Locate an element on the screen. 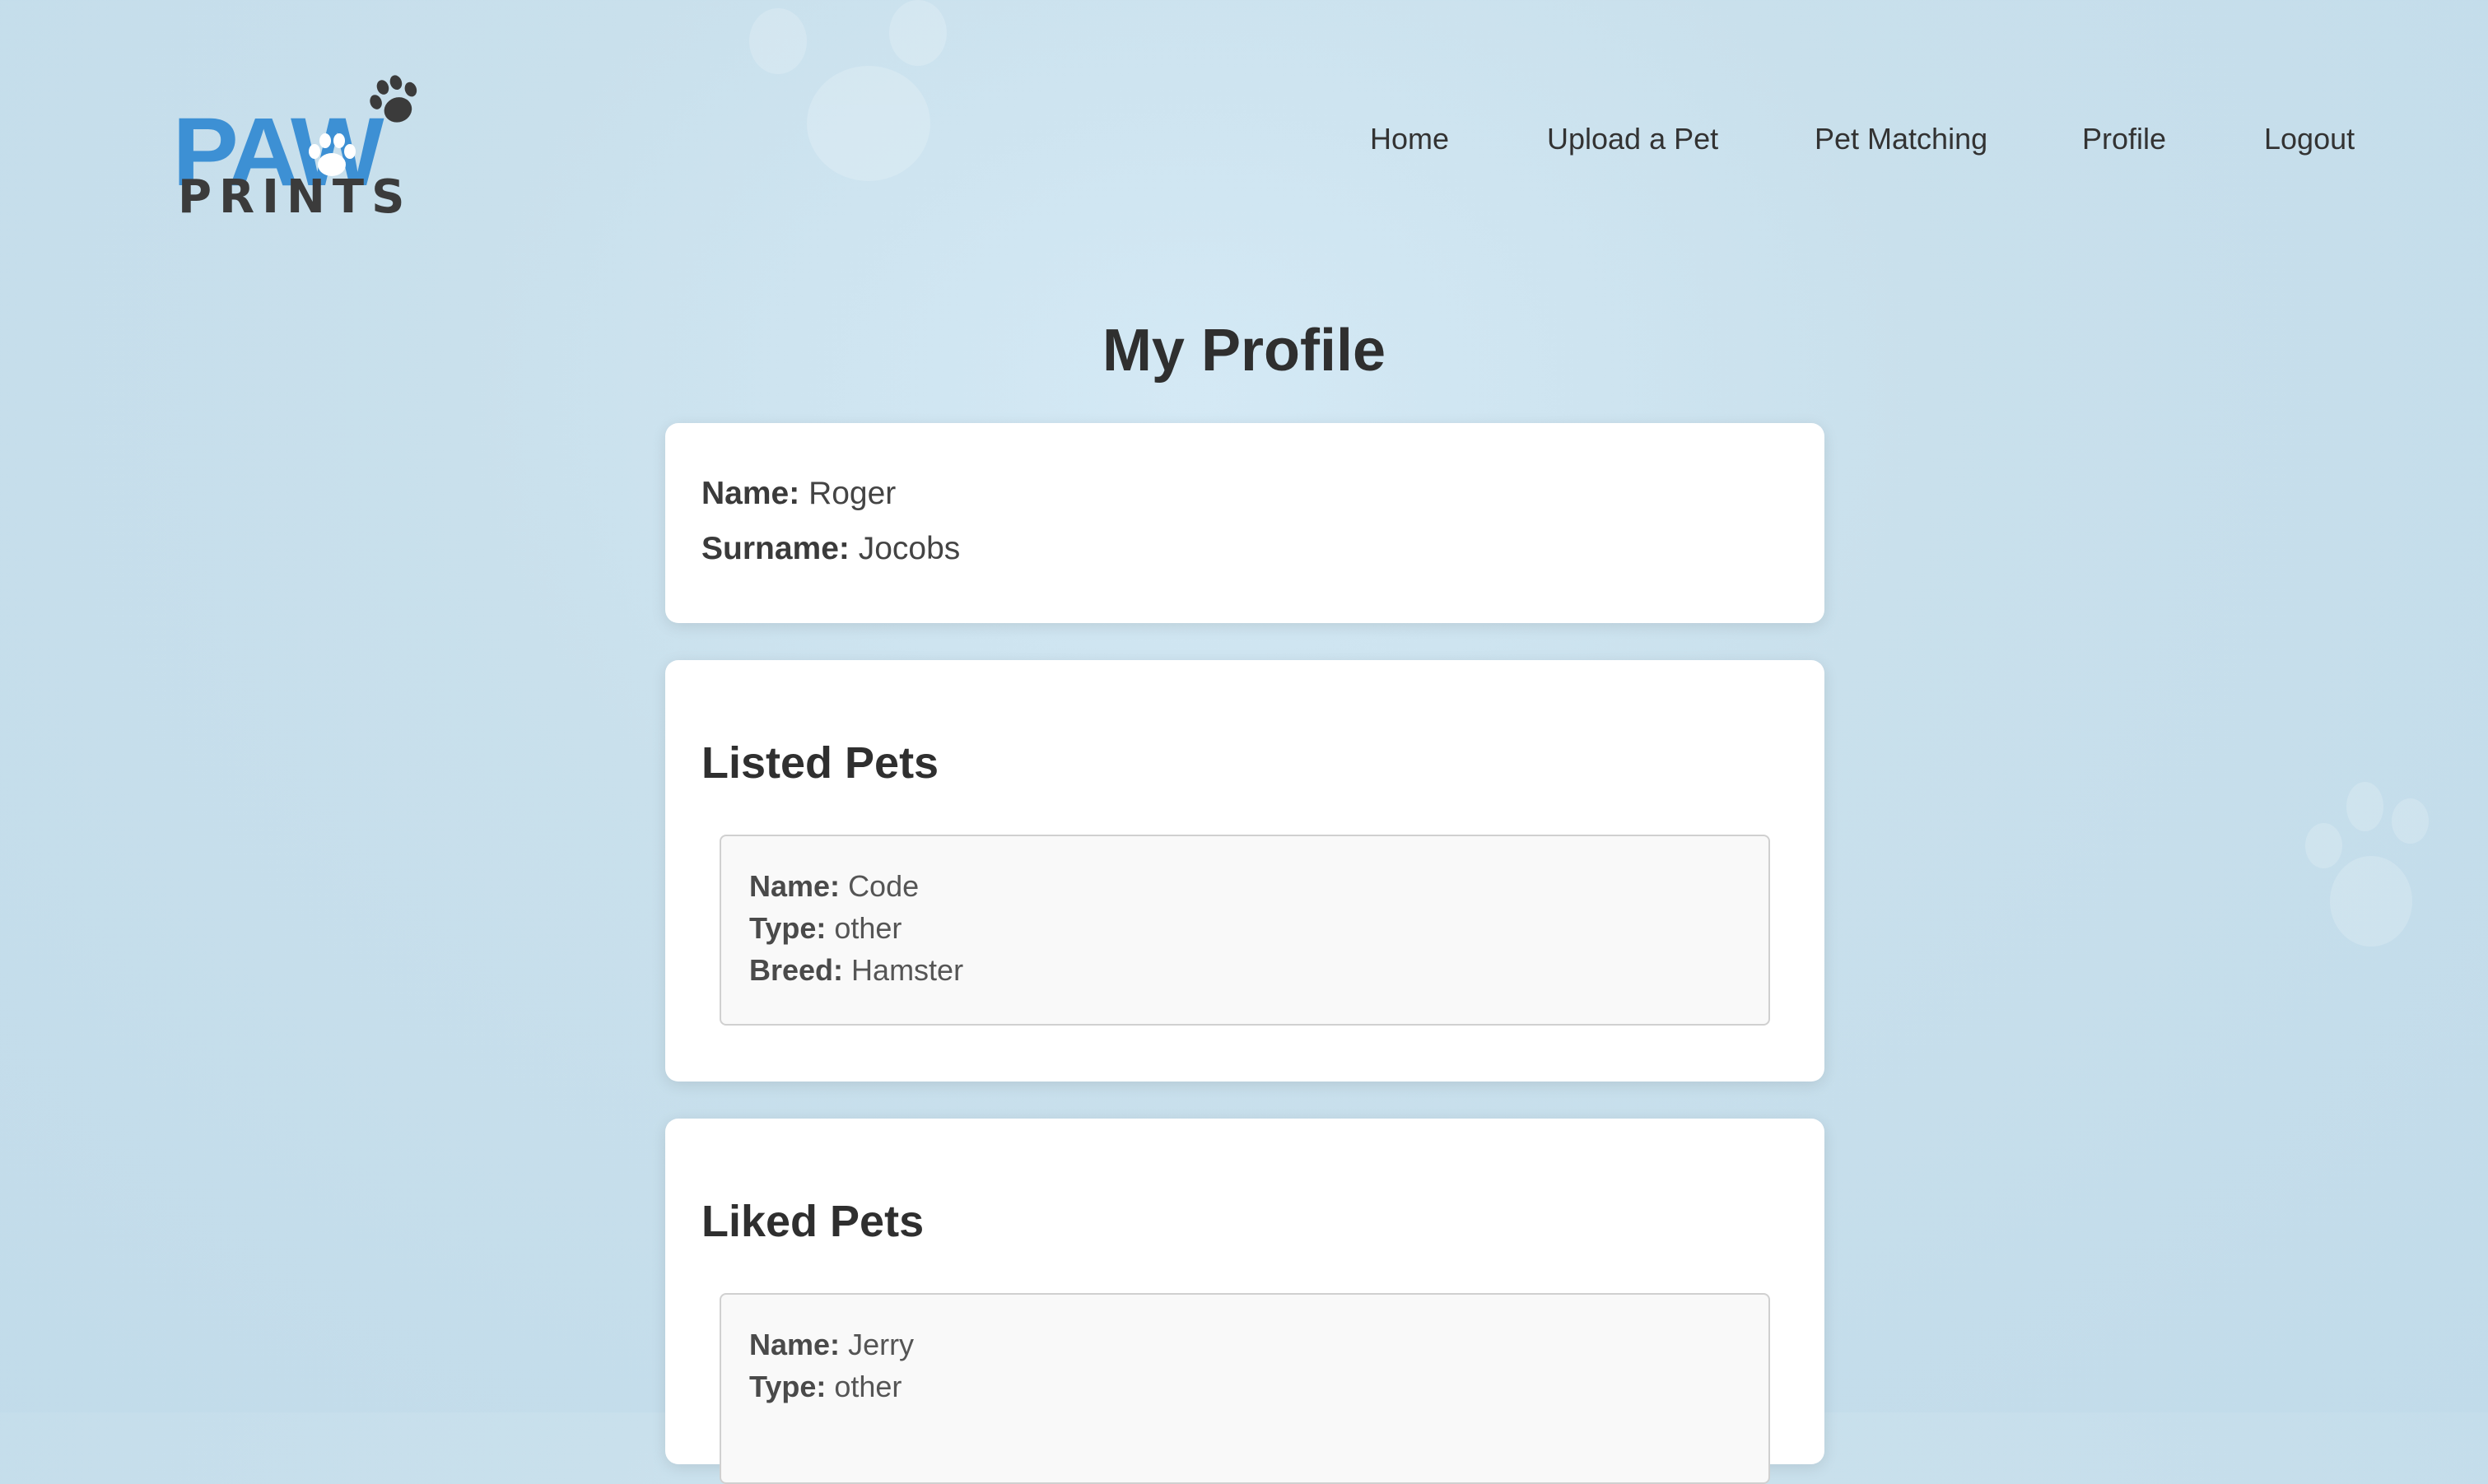 This screenshot has width=2488, height=1484. nav-pet-matching-link: Pet Matching is located at coordinates (1901, 139).